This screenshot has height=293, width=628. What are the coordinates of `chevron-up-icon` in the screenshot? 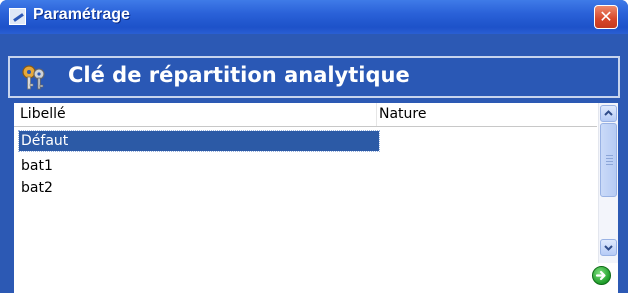 It's located at (608, 113).